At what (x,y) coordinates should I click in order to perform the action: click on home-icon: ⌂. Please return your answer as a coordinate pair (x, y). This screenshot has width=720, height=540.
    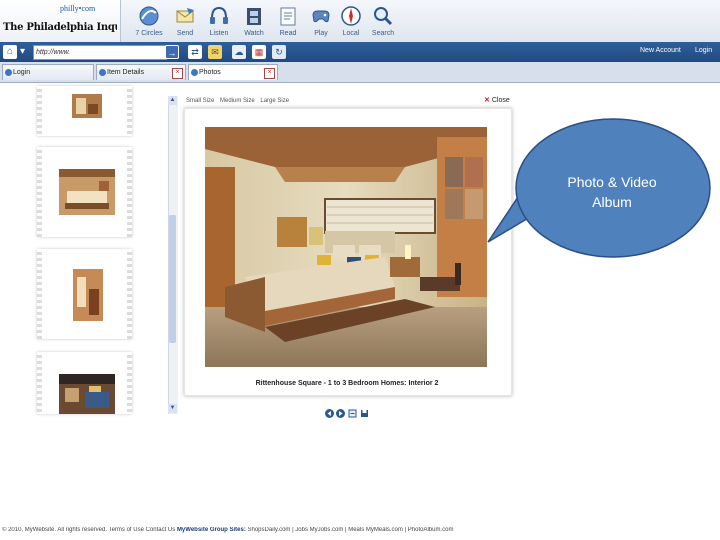
    Looking at the image, I should click on (10, 52).